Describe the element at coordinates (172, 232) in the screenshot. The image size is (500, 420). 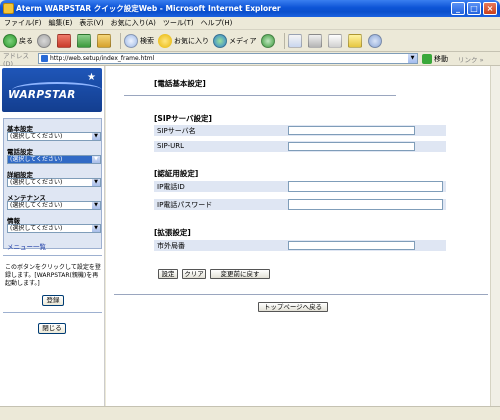
I see `extension-heading: [拡張設定]` at that location.